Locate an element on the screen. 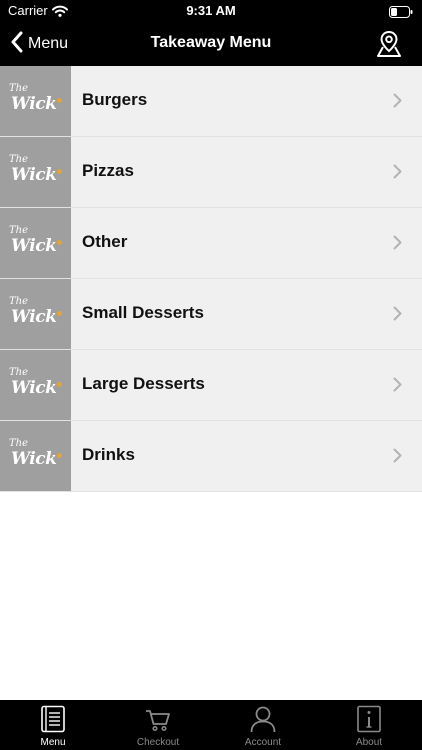 This screenshot has width=422, height=750. menu-row-other: The Wick Other is located at coordinates (211, 243).